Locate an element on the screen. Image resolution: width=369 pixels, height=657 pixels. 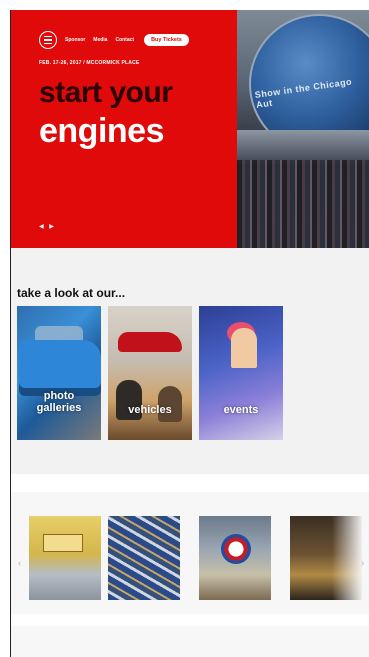
card-label: events is located at coordinates (241, 410).